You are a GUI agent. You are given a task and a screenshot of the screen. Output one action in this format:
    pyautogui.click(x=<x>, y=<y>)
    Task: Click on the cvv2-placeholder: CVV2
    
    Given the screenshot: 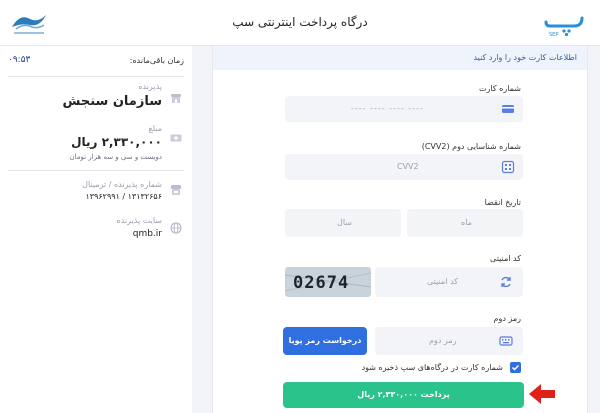 What is the action you would take?
    pyautogui.click(x=408, y=166)
    